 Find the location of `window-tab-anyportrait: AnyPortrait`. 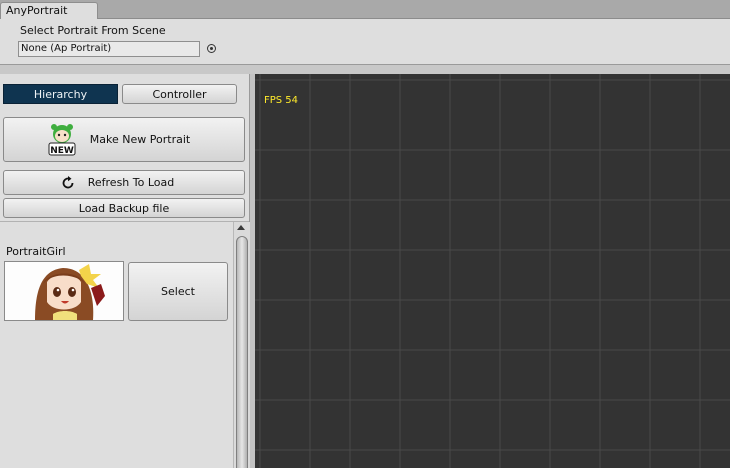

window-tab-anyportrait: AnyPortrait is located at coordinates (49, 10).